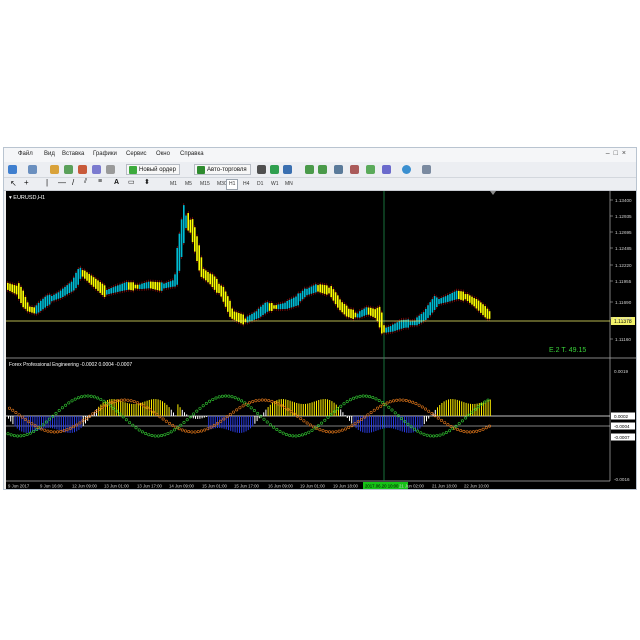 Image resolution: width=640 pixels, height=640 pixels. Describe the element at coordinates (188, 184) in the screenshot. I see `timeframe-m5: M5` at that location.